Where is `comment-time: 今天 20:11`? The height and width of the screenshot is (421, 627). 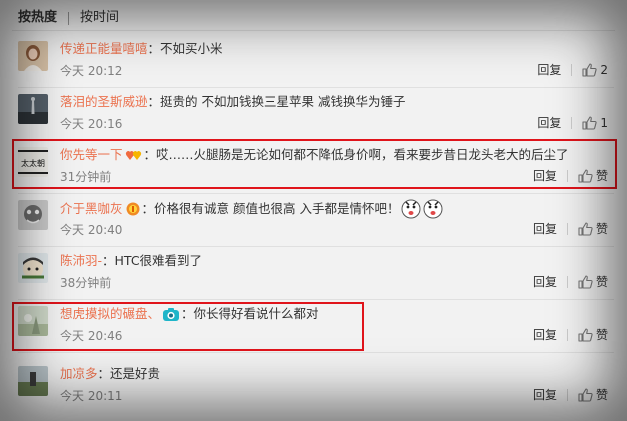 comment-time: 今天 20:11 is located at coordinates (91, 396).